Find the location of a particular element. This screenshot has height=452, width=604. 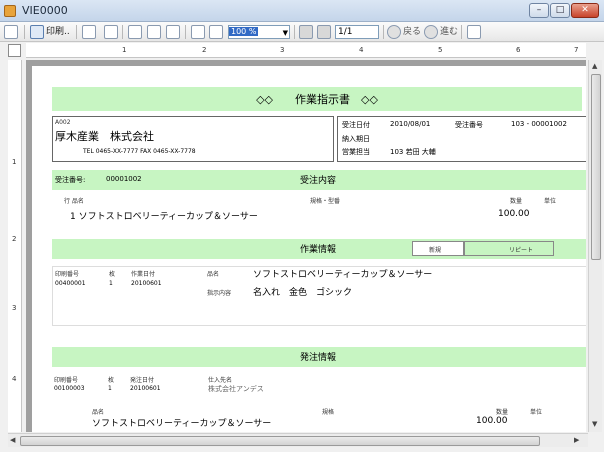

po-col-supplier: 仕入先名 is located at coordinates (220, 380).